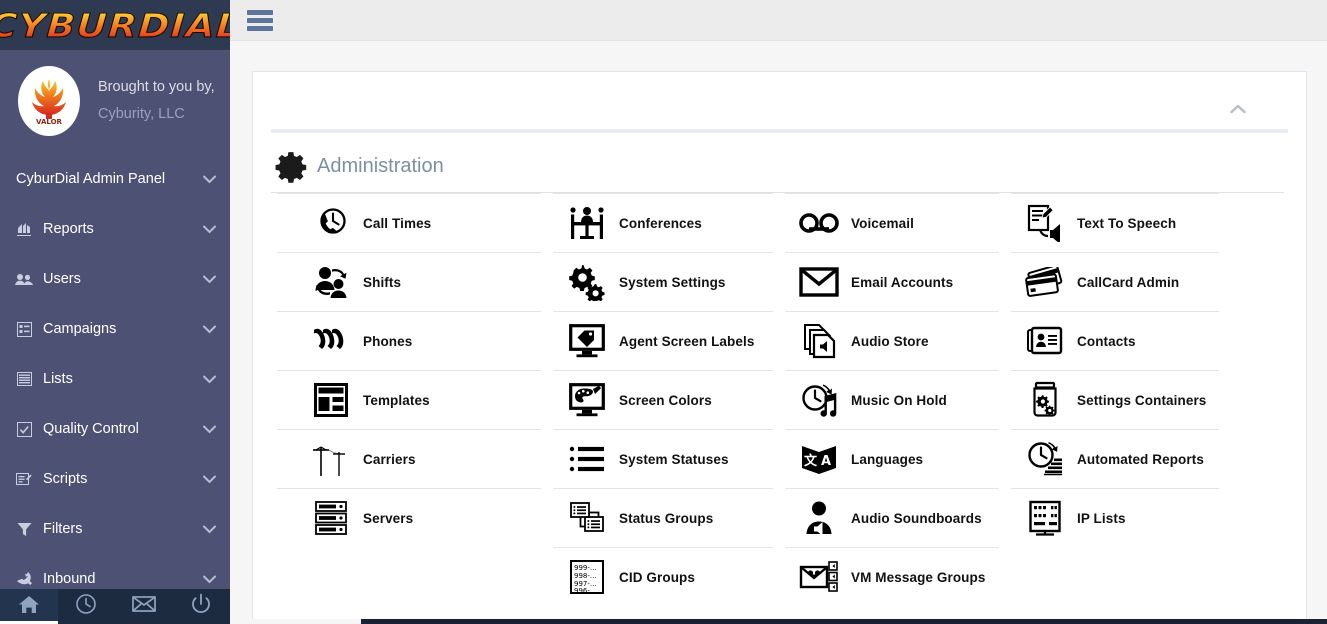 This screenshot has height=624, width=1327. What do you see at coordinates (892, 458) in the screenshot?
I see `tile-languages: 文 A Languages` at bounding box center [892, 458].